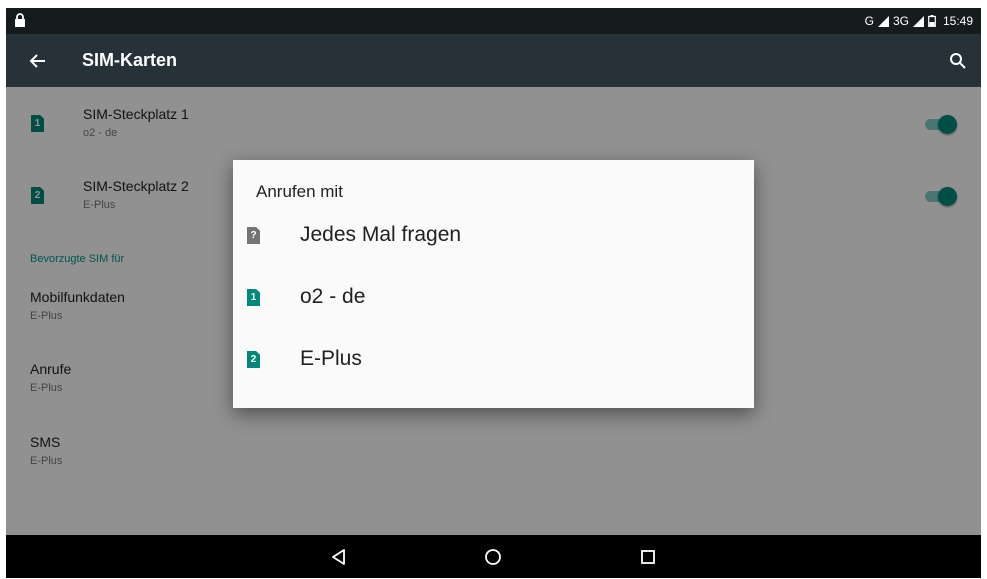 The height and width of the screenshot is (579, 987). What do you see at coordinates (900, 21) in the screenshot?
I see `network-type-2: 3G` at bounding box center [900, 21].